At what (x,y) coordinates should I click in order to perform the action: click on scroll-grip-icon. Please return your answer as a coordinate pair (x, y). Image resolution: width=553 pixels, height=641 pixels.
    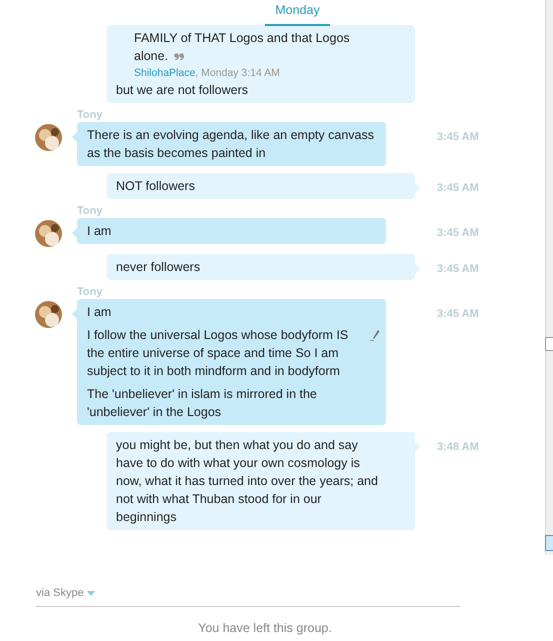
    Looking at the image, I should click on (549, 344).